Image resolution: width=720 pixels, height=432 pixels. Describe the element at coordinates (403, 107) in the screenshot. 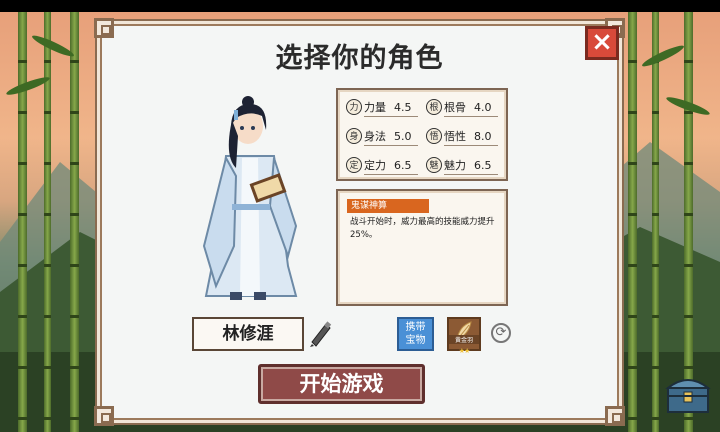

I see `stat-value: 4.5` at that location.